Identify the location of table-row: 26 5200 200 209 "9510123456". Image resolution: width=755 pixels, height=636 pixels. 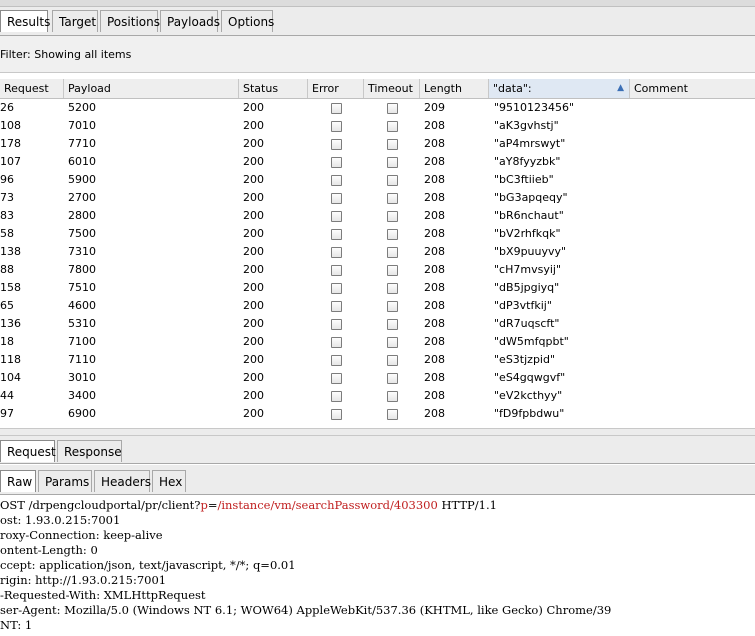
(377, 108).